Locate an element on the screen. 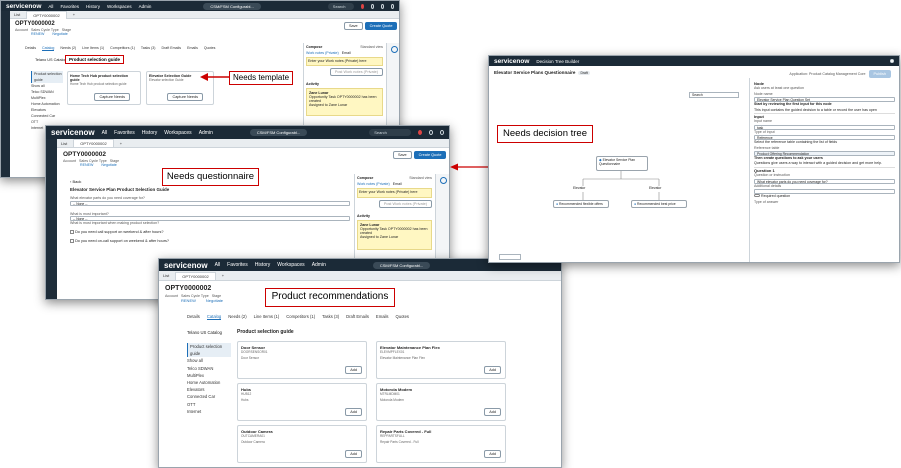 The height and width of the screenshot is (468, 901). work-notes-radio: Work notes (Private) is located at coordinates (373, 184).